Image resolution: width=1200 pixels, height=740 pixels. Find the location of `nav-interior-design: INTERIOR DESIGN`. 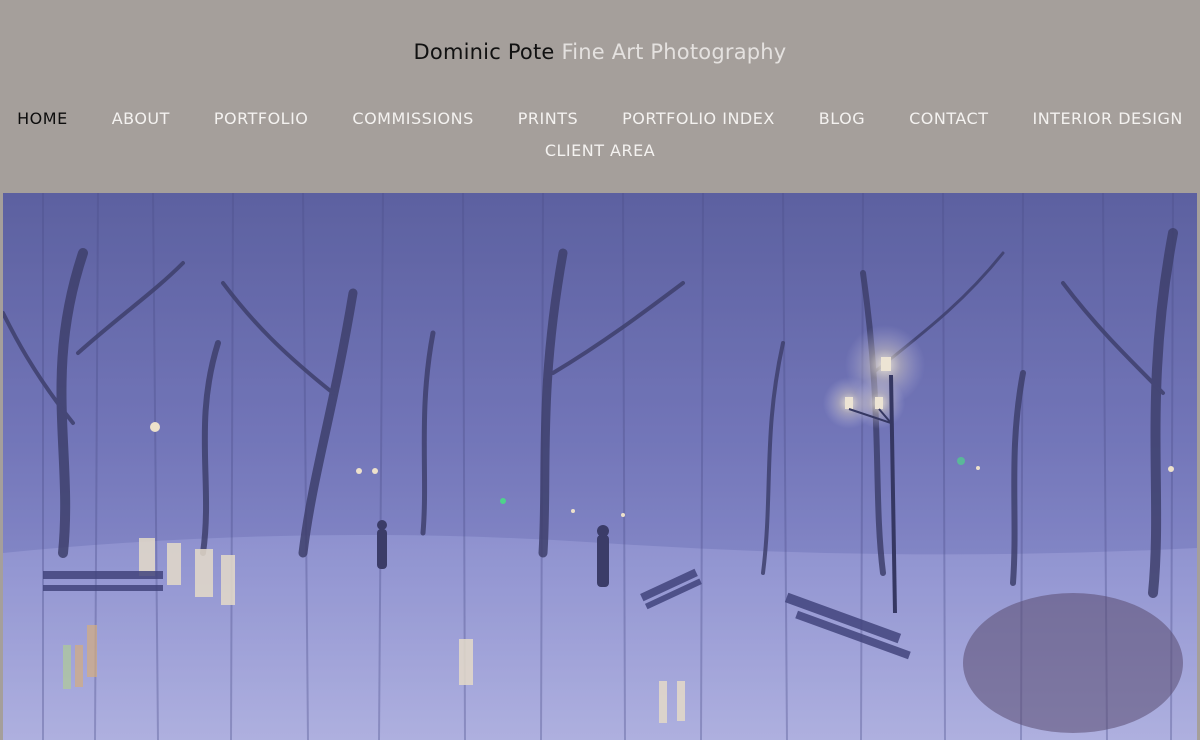

nav-interior-design: INTERIOR DESIGN is located at coordinates (1105, 119).